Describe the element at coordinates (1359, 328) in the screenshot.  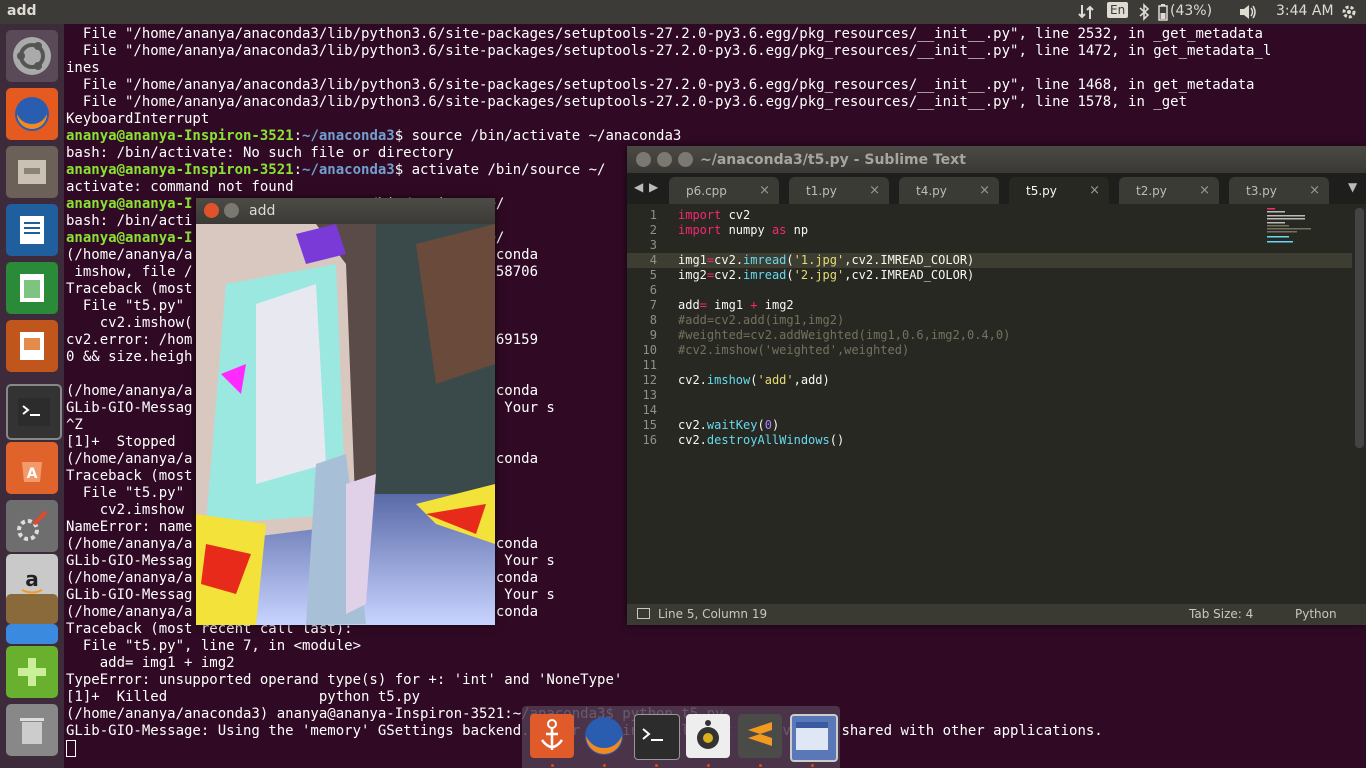
I see `vertical-scrollbar` at that location.